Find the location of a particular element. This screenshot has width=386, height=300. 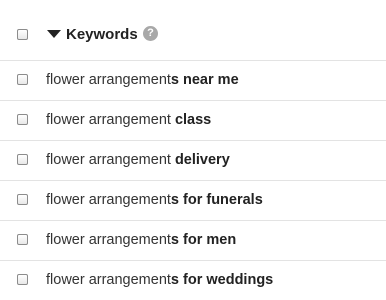

keyword-text: flower arrangements for weddings is located at coordinates (159, 280).